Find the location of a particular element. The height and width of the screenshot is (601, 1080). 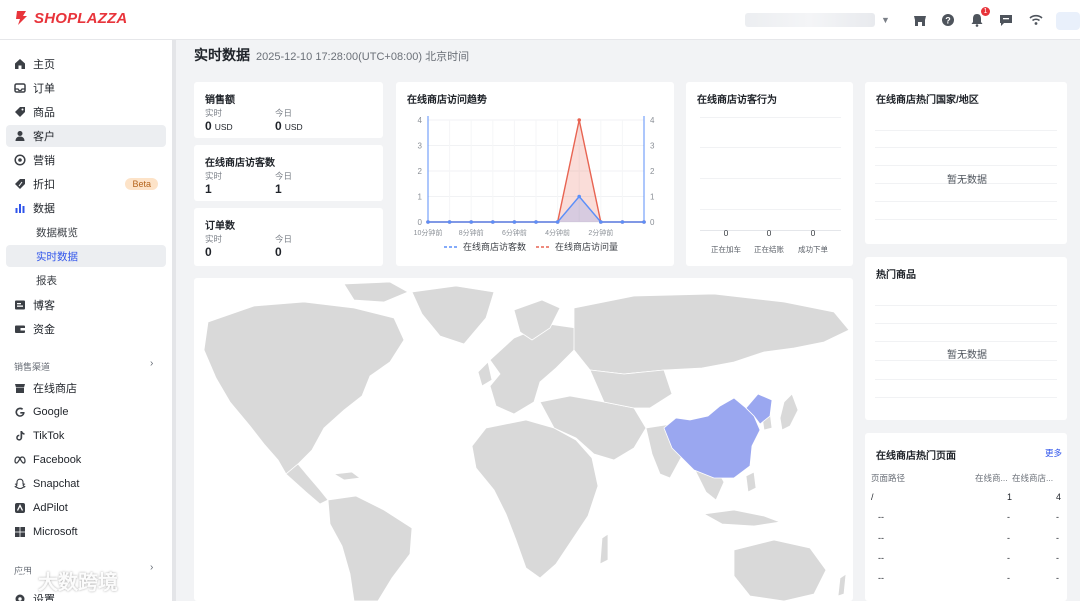

card-title: 在线商店热门国家/地区 is located at coordinates (927, 100).